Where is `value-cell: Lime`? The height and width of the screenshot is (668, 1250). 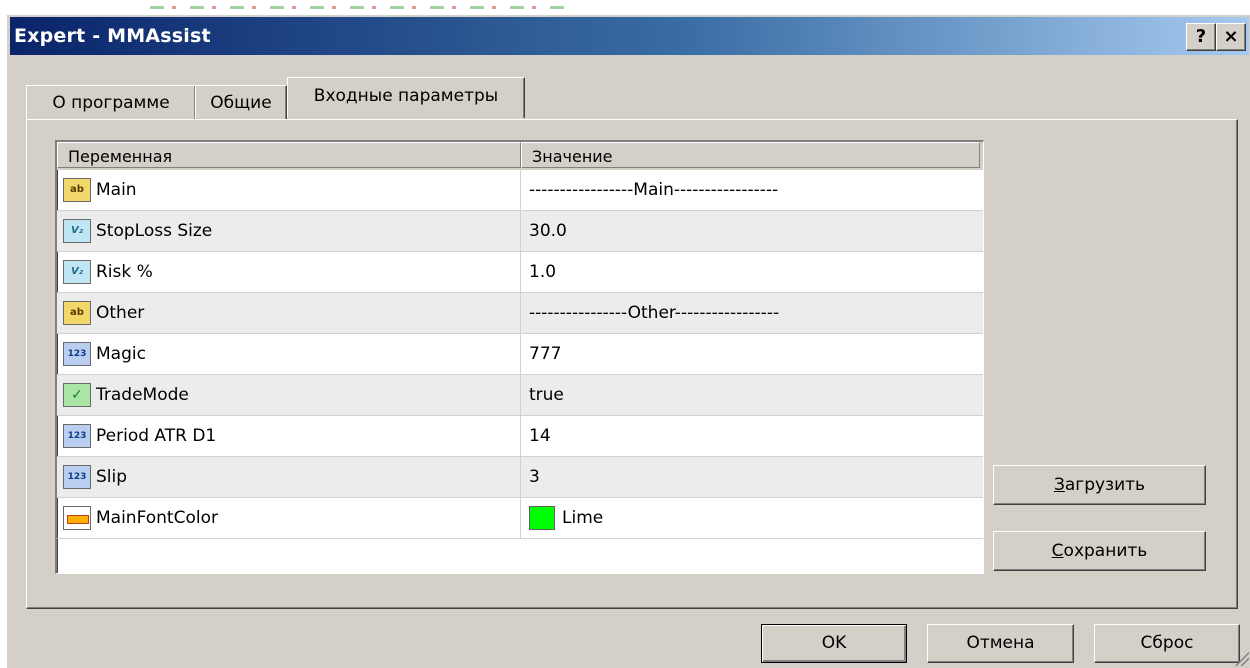
value-cell: Lime is located at coordinates (750, 518).